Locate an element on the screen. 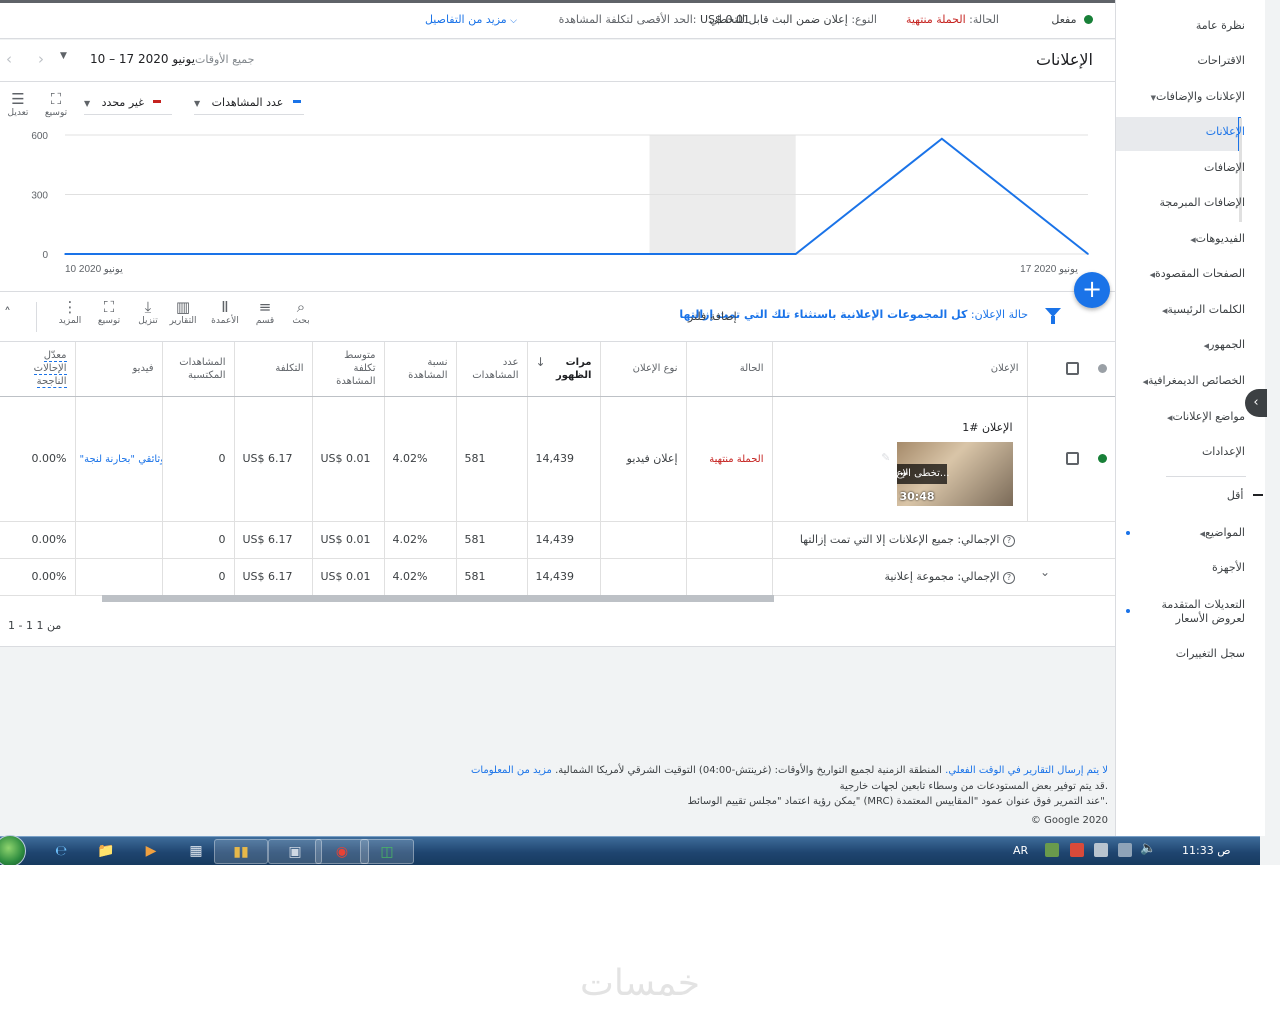 Image resolution: width=1280 pixels, height=1024 pixels. ad-preview: الإعلان #1 ✎ تخطى الإع... ⏭ 30:48 is located at coordinates (900, 459).